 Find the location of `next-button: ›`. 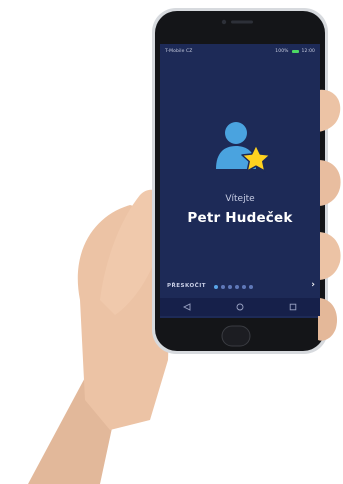

next-button: › is located at coordinates (313, 285).